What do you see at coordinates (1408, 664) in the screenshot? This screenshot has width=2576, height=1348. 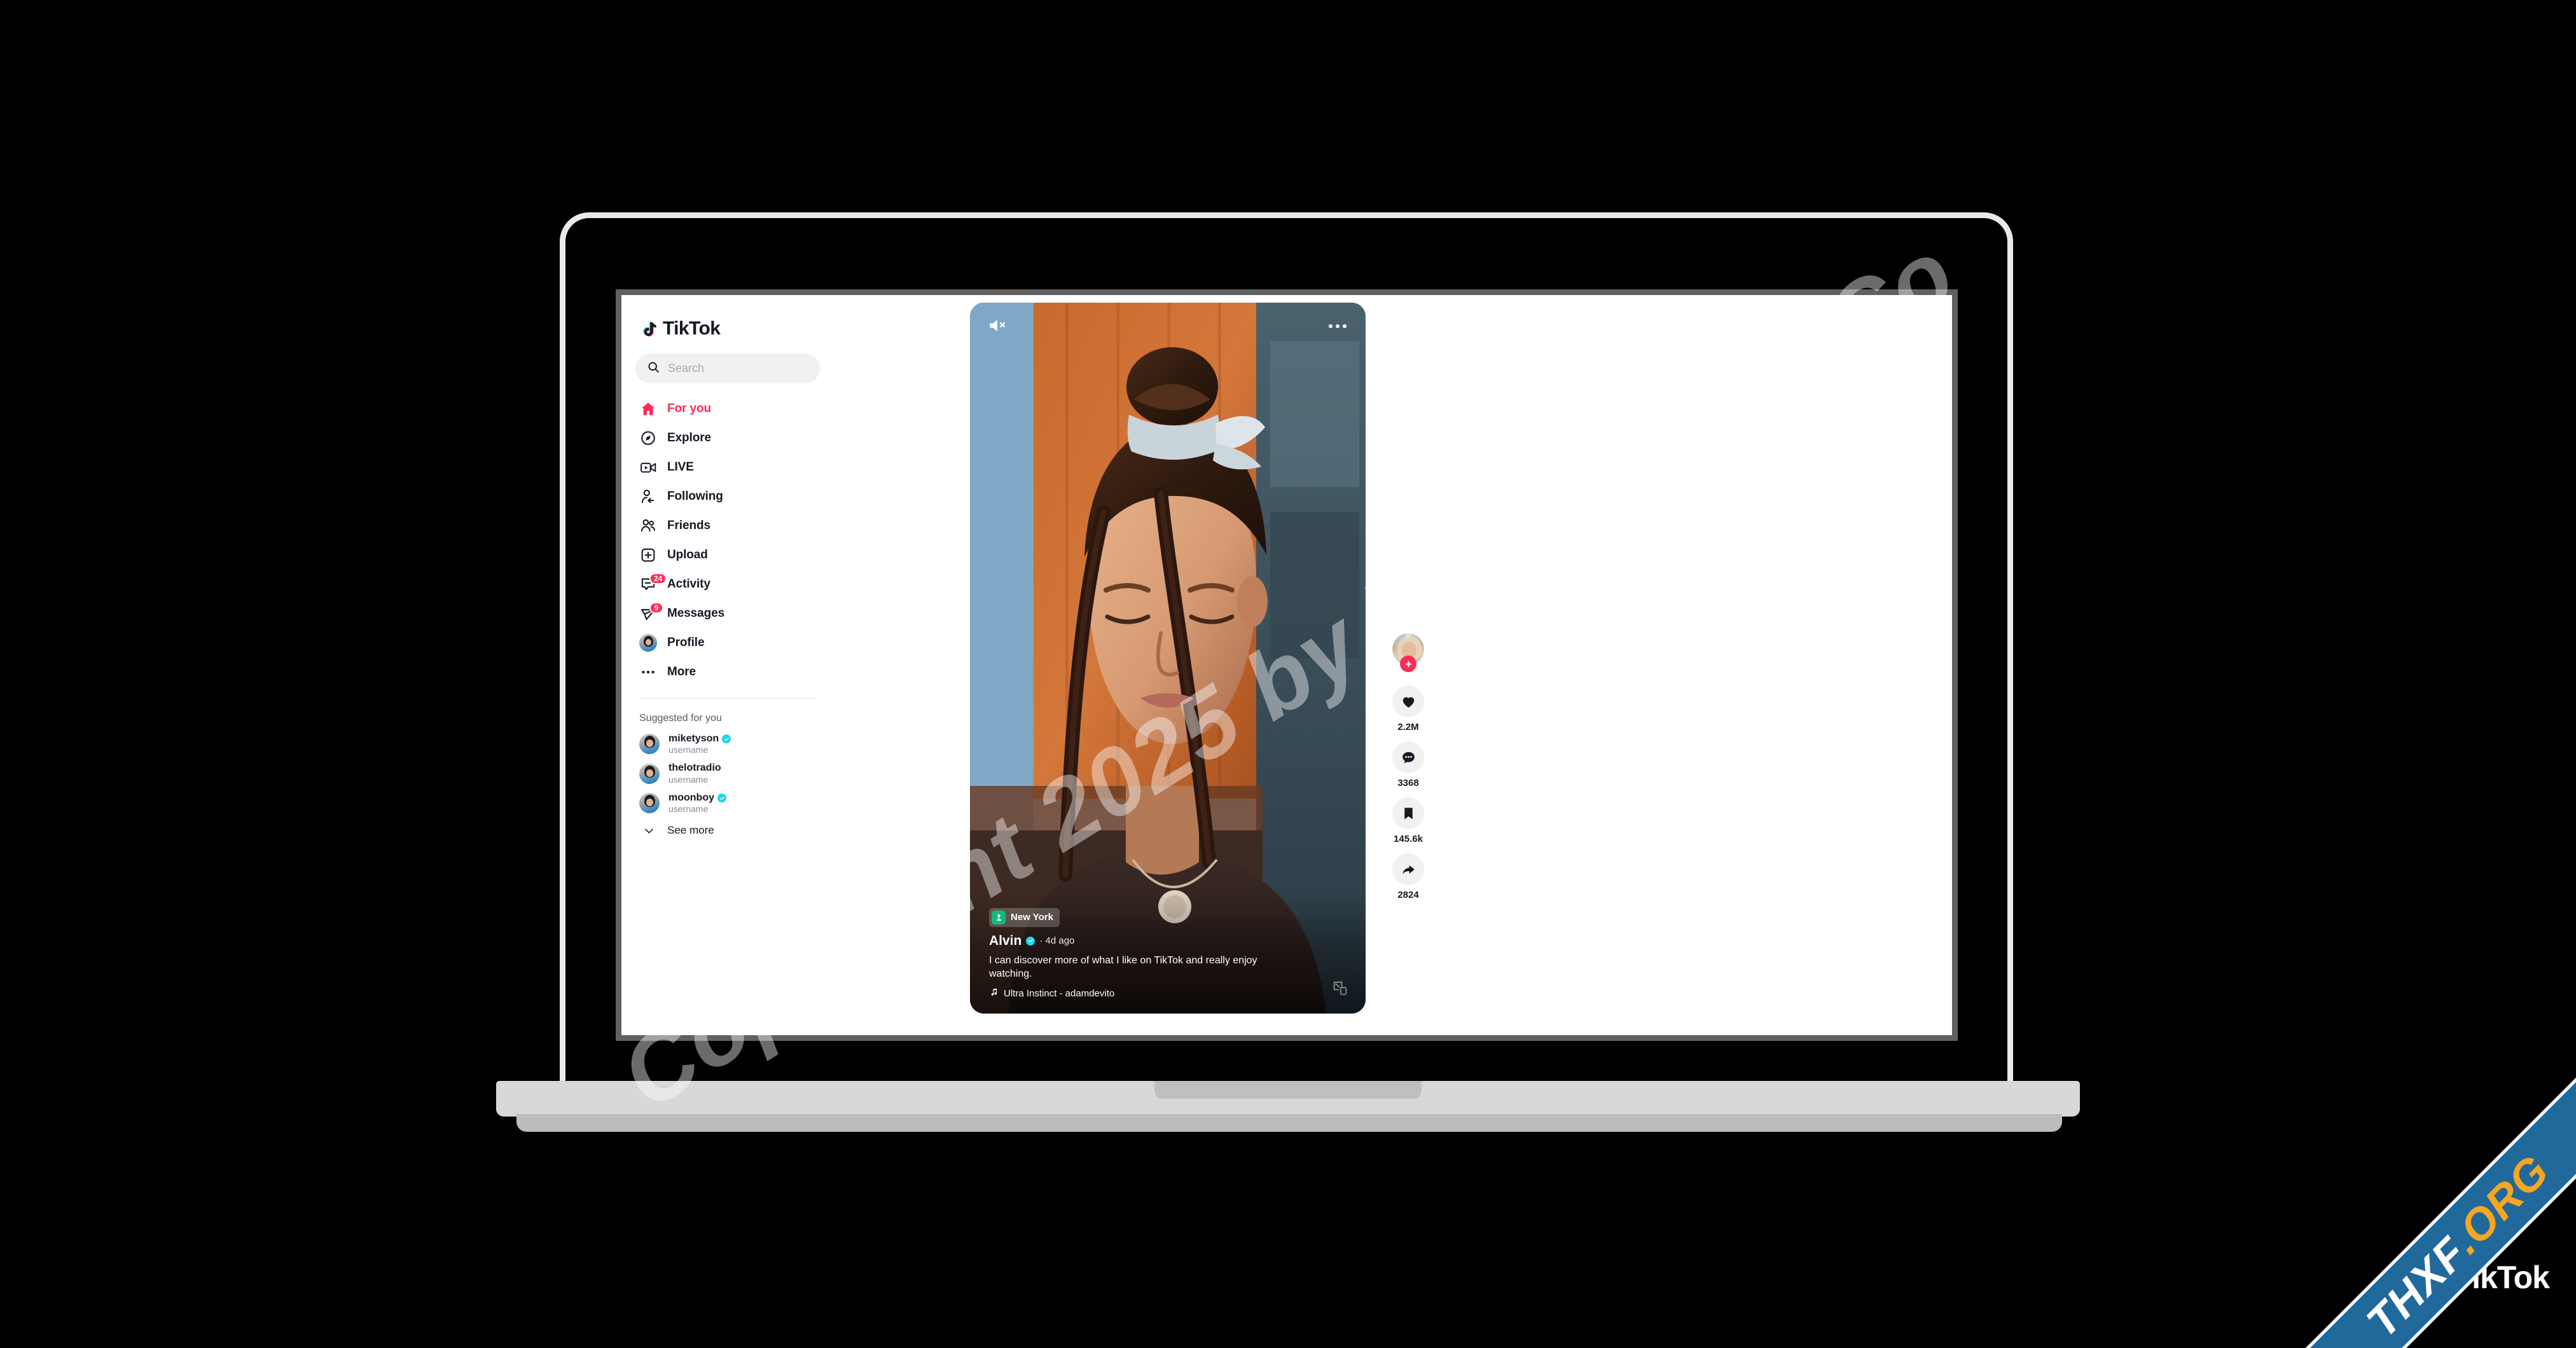 I see `plus-icon` at bounding box center [1408, 664].